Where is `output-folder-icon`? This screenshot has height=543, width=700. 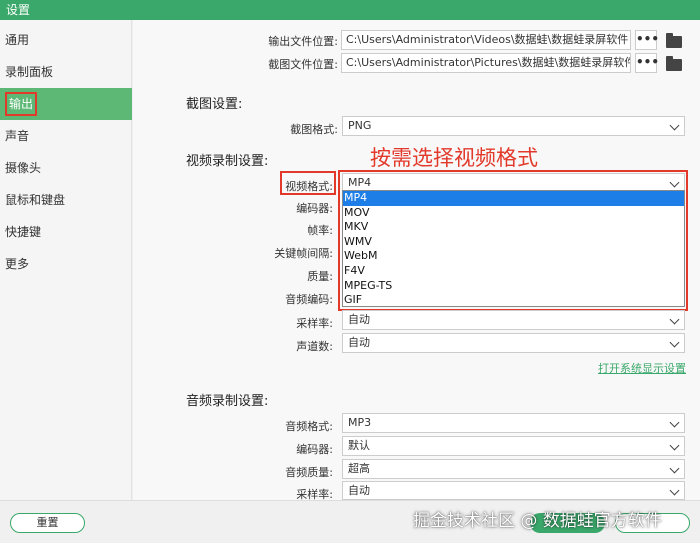 output-folder-icon is located at coordinates (674, 40).